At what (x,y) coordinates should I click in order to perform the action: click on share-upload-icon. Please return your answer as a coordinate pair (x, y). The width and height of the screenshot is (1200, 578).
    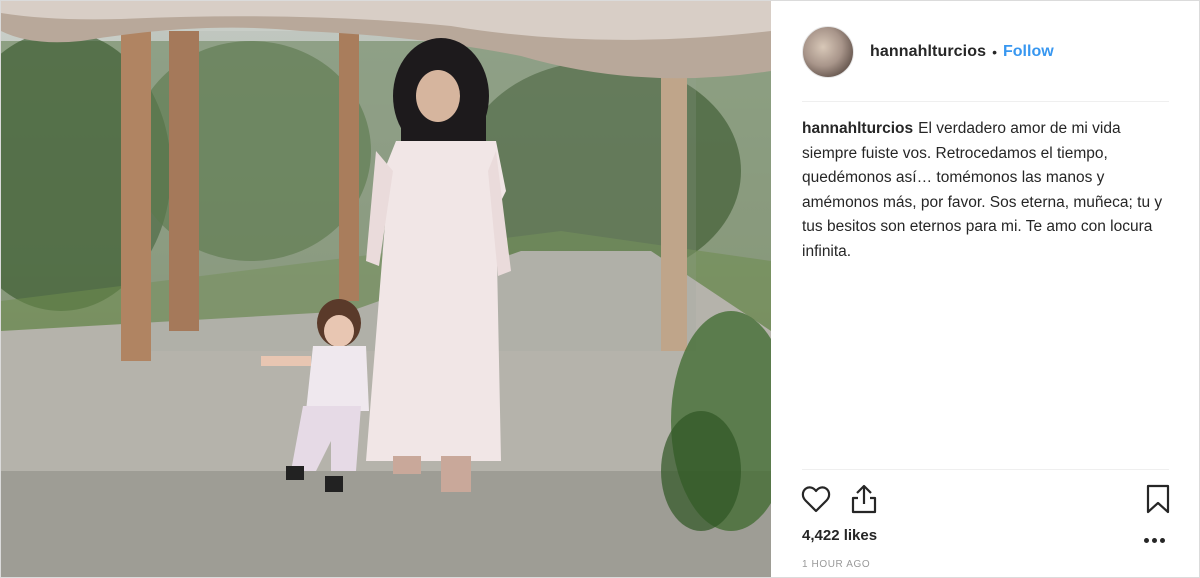
    Looking at the image, I should click on (864, 499).